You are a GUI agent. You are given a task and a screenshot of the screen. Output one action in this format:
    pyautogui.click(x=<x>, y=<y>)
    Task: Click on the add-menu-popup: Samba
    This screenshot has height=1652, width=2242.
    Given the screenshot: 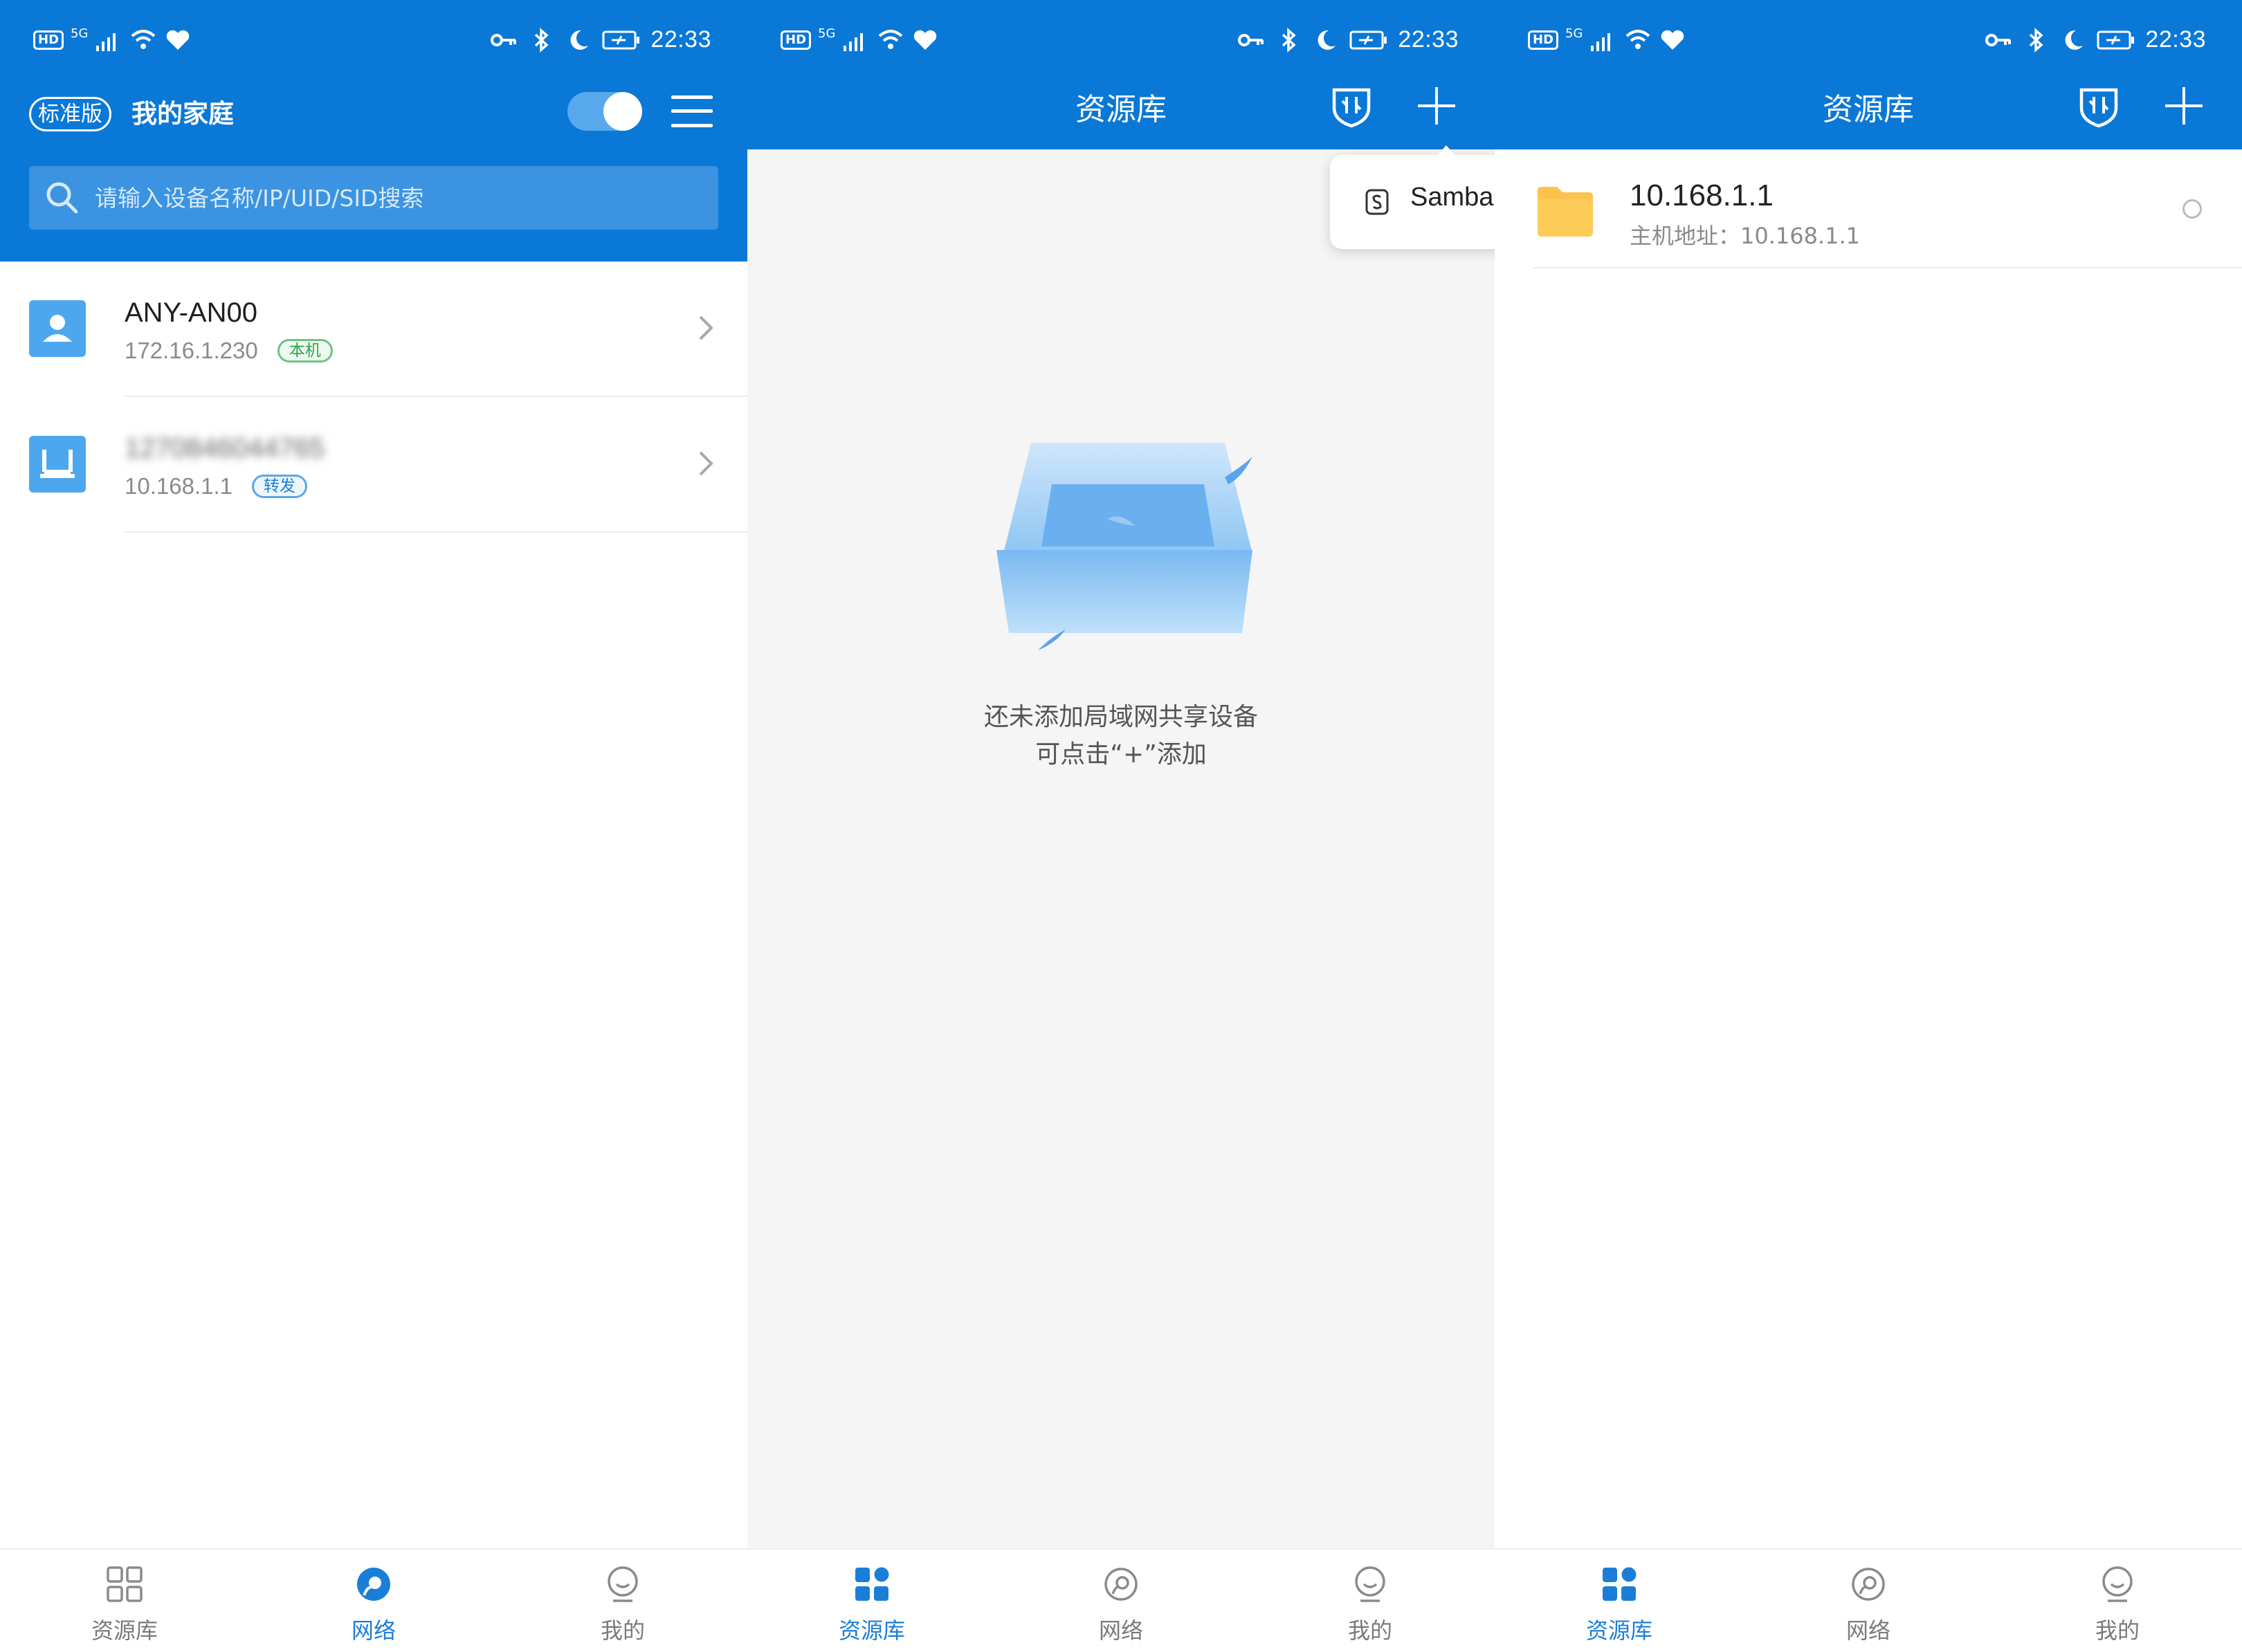 What is the action you would take?
    pyautogui.click(x=1412, y=197)
    